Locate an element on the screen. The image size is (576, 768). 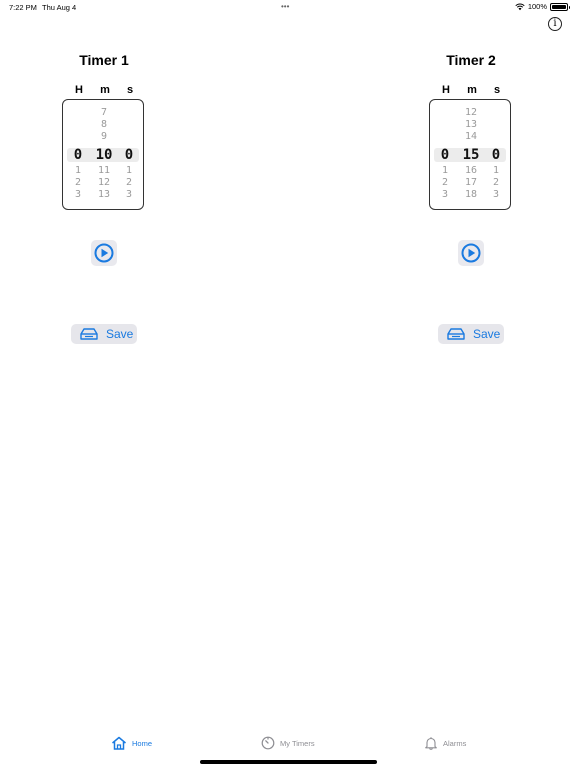
minutes-wheel: 7 8 9 10 11 12 13 is located at coordinates (104, 154).